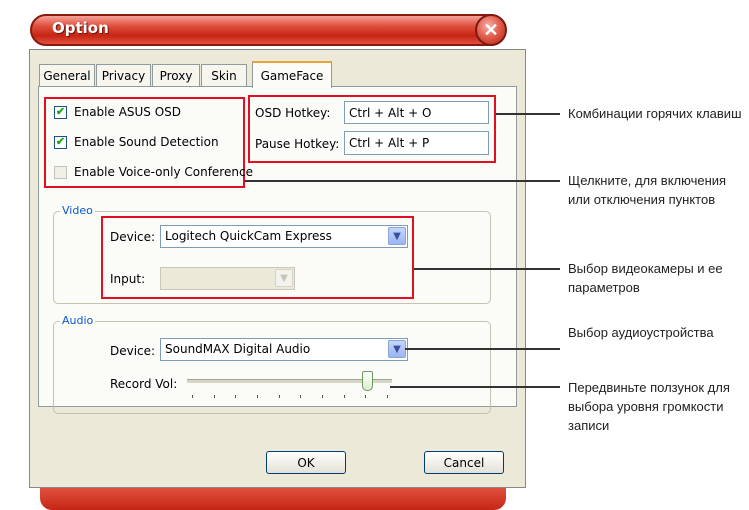 The height and width of the screenshot is (510, 749). What do you see at coordinates (273, 499) in the screenshot?
I see `window-bottom-bar` at bounding box center [273, 499].